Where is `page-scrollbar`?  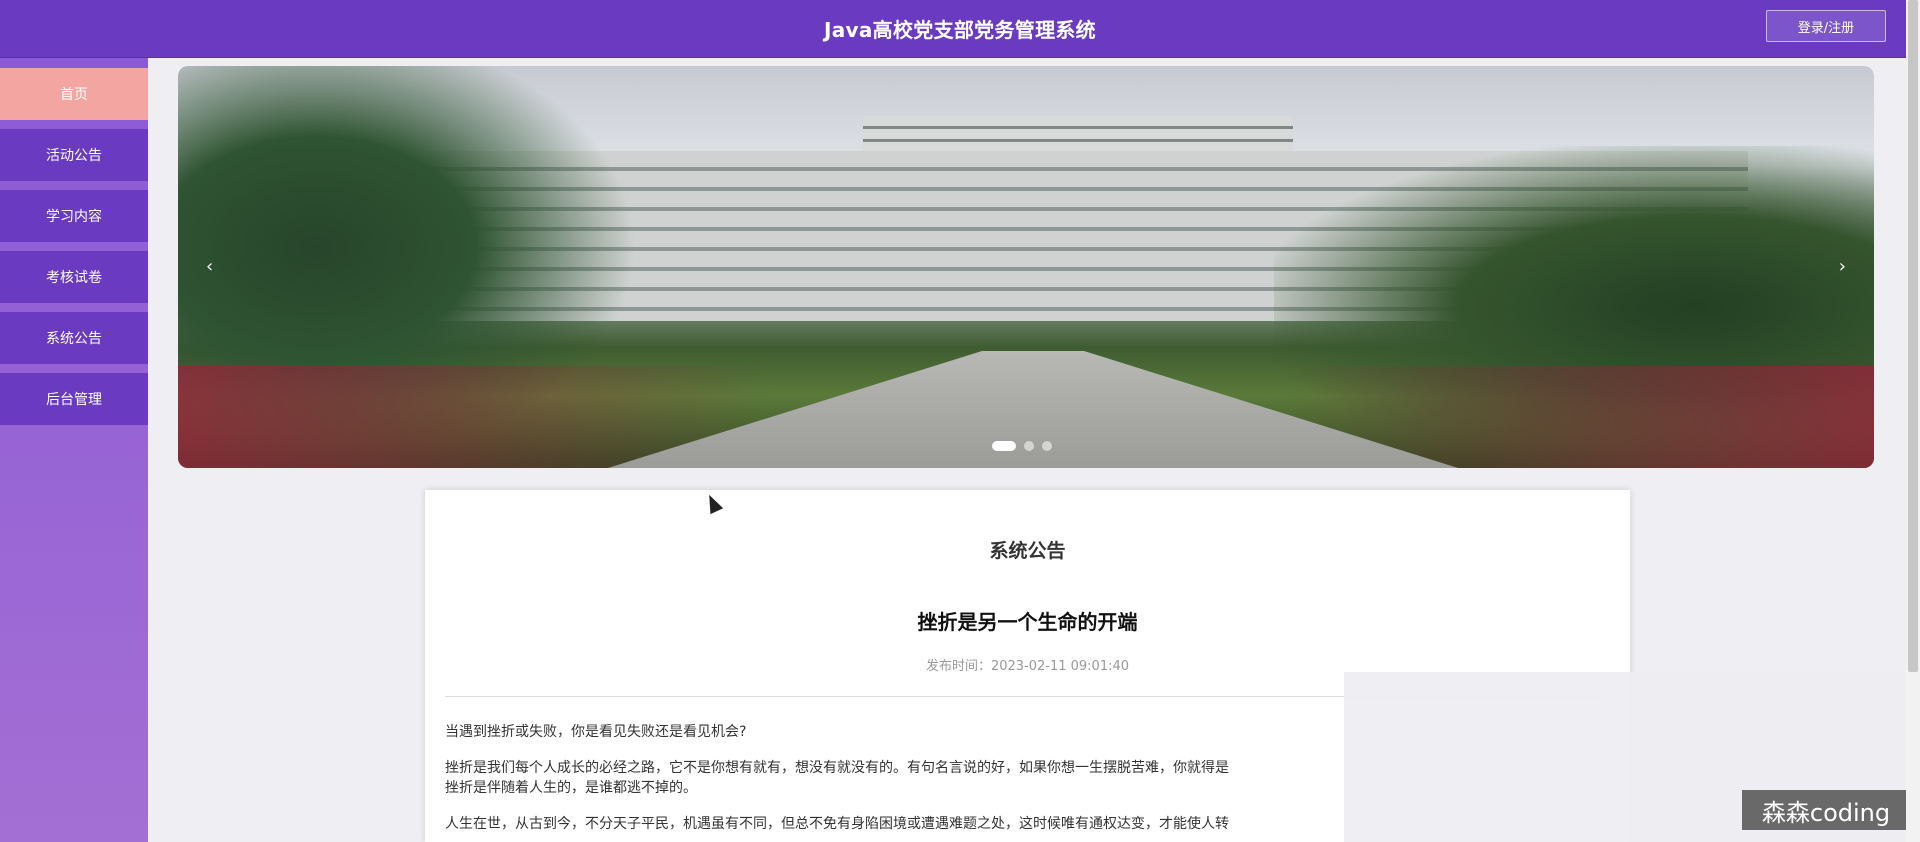
page-scrollbar is located at coordinates (1913, 421).